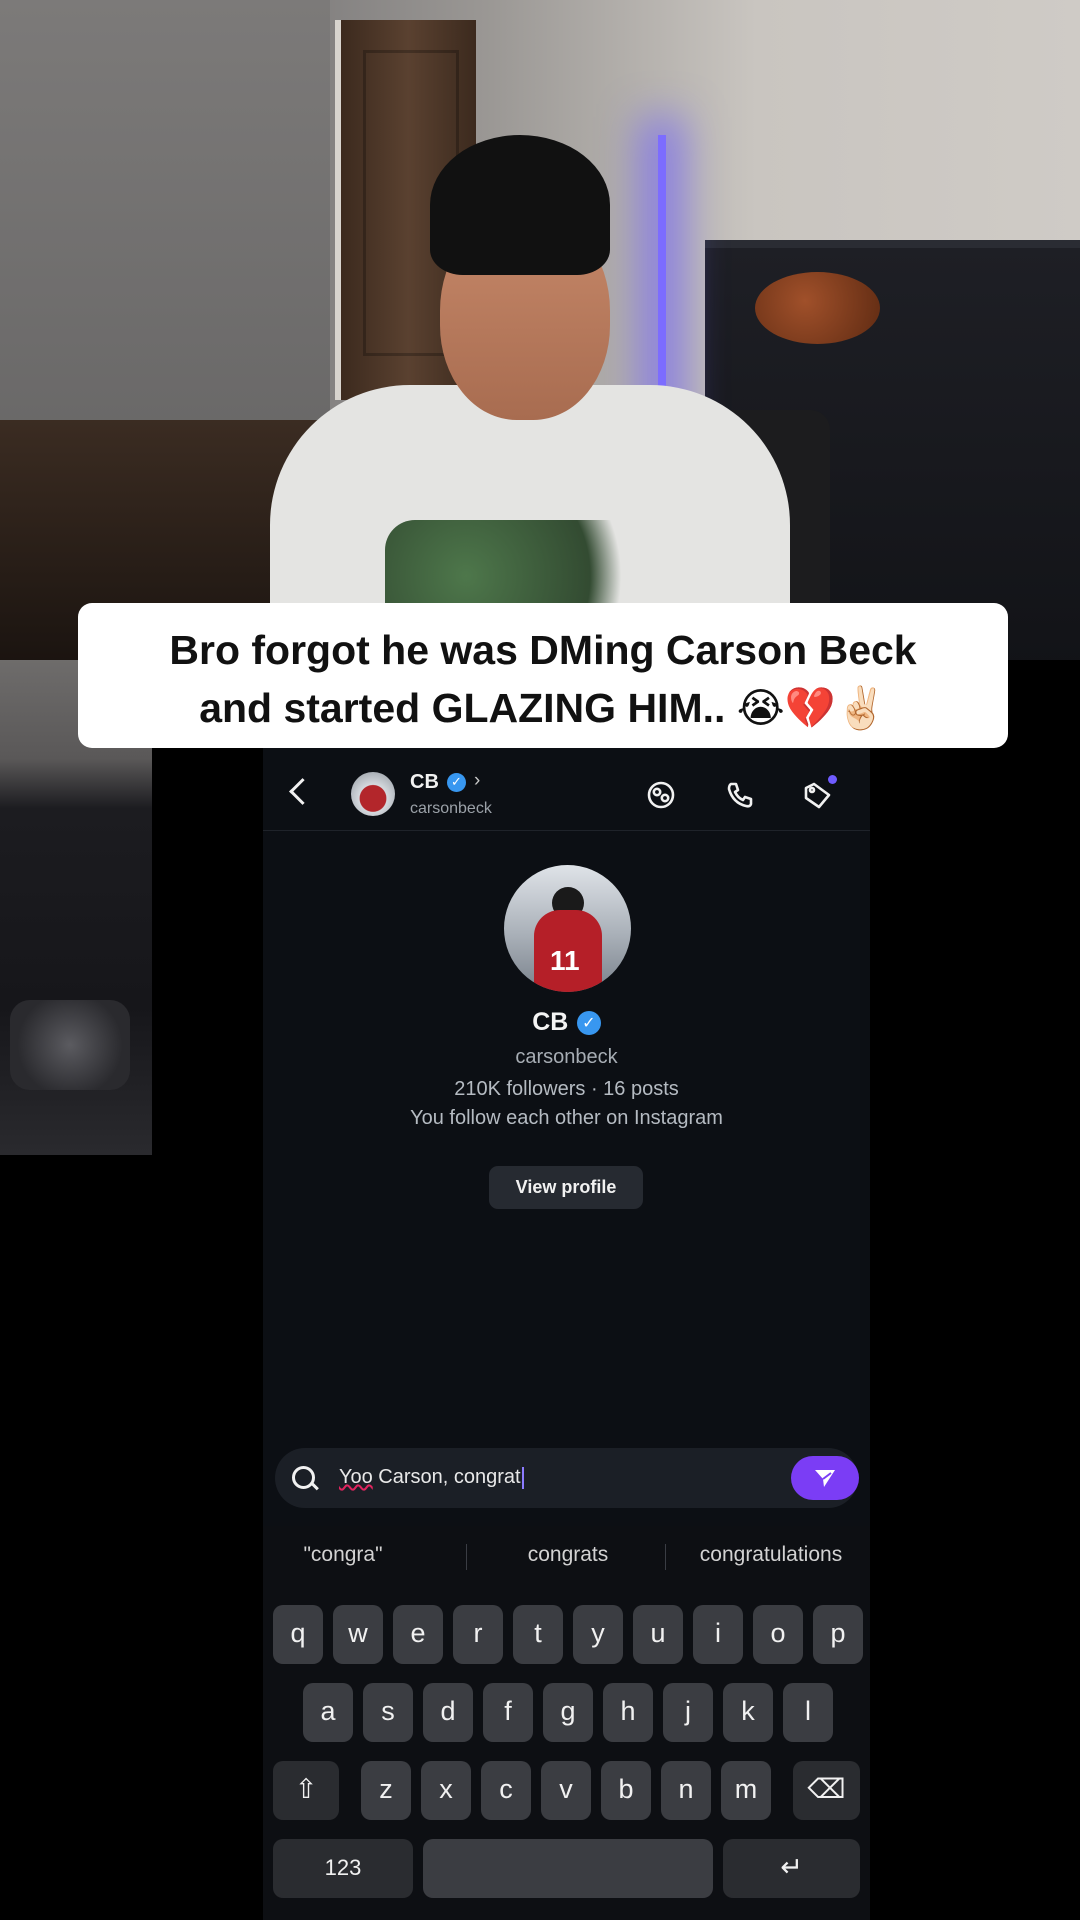 The height and width of the screenshot is (1920, 1080). What do you see at coordinates (688, 1712) in the screenshot?
I see `key-j: j` at bounding box center [688, 1712].